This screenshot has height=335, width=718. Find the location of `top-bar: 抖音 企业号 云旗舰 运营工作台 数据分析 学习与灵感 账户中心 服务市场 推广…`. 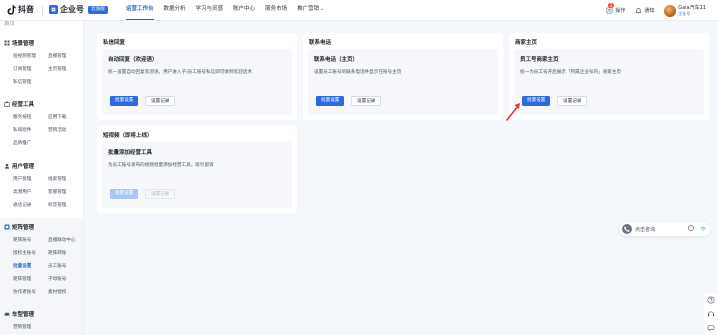

top-bar: 抖音 企业号 云旗舰 运营工作台 数据分析 学习与灵感 账户中心 服务市场 推广… is located at coordinates (359, 10).